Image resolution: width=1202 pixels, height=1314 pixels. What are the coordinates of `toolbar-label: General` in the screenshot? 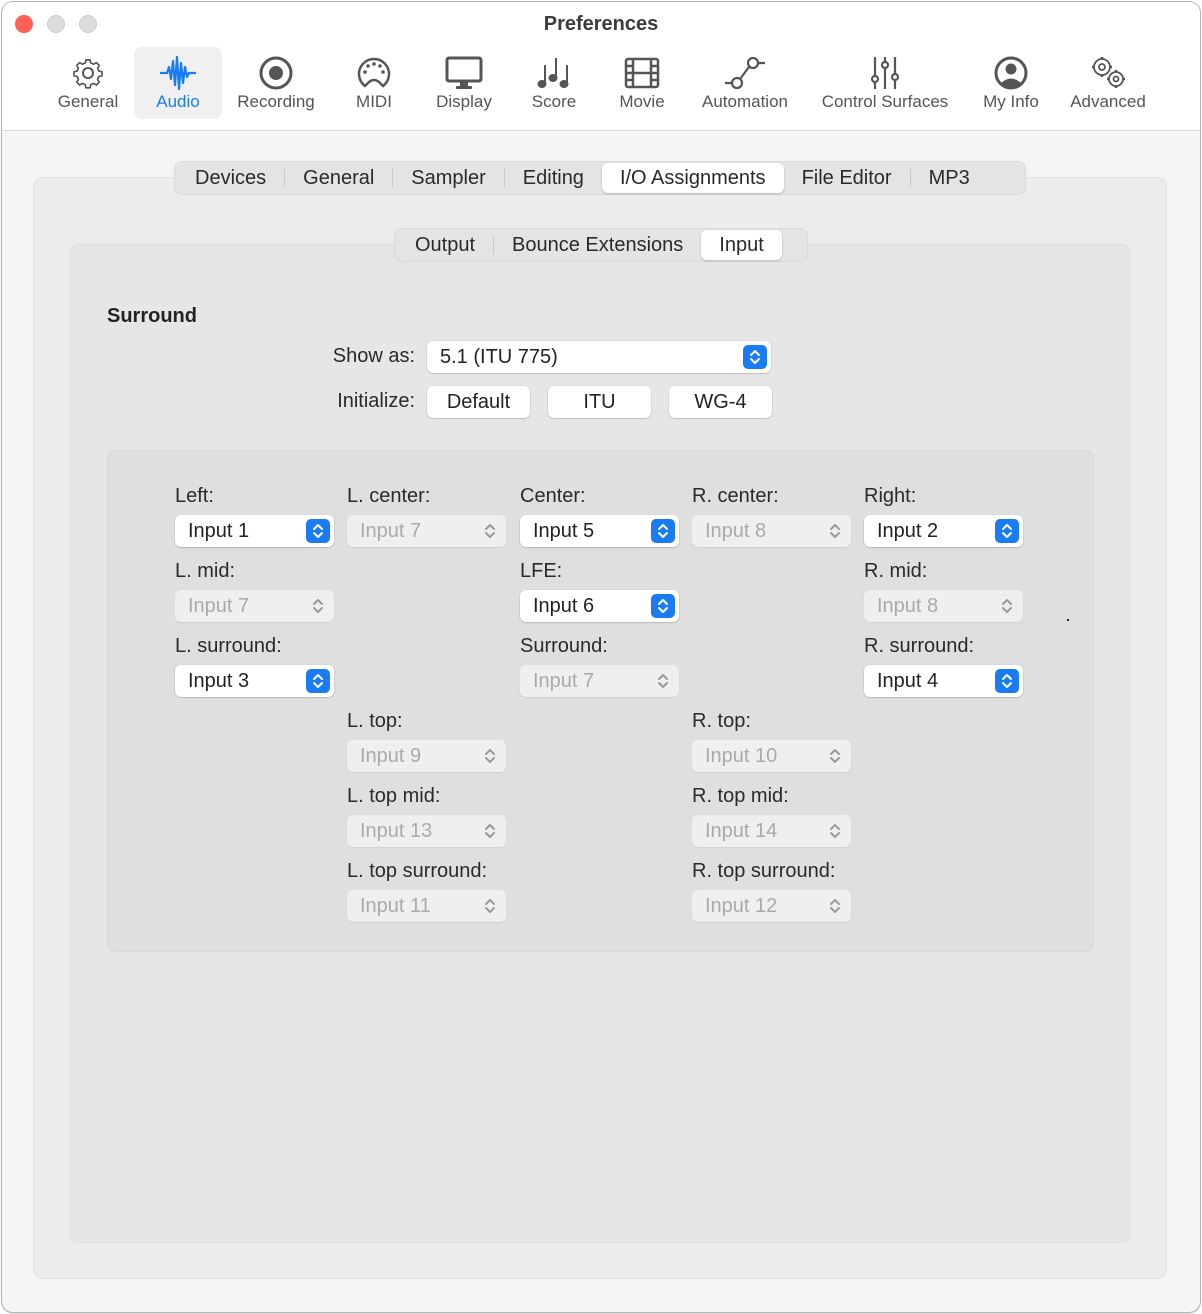 It's located at (88, 101).